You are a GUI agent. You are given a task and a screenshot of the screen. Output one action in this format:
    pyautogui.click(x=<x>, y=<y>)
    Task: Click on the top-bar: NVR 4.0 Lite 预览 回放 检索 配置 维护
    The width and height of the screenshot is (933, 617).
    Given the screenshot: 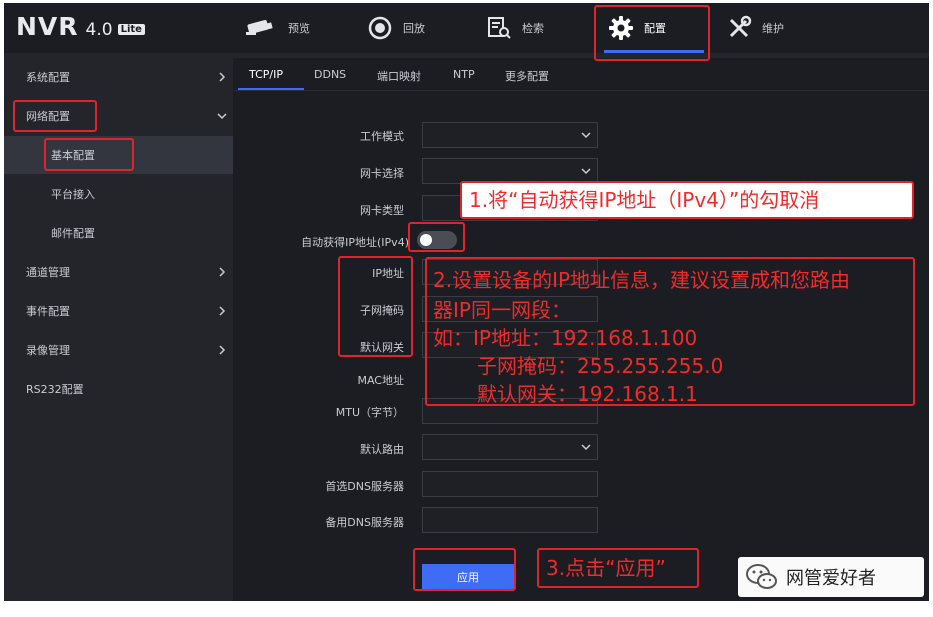 What is the action you would take?
    pyautogui.click(x=466, y=28)
    